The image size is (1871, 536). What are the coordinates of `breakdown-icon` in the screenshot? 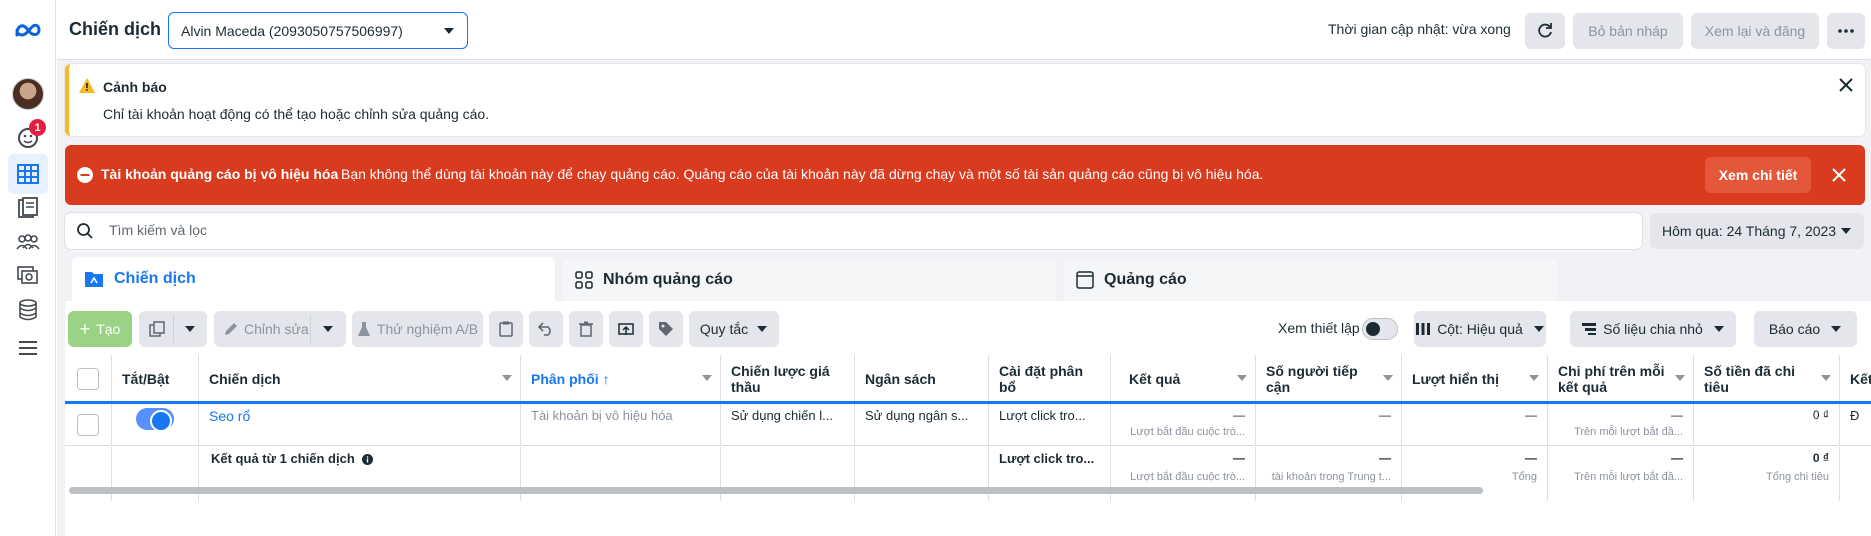 It's located at (1589, 329).